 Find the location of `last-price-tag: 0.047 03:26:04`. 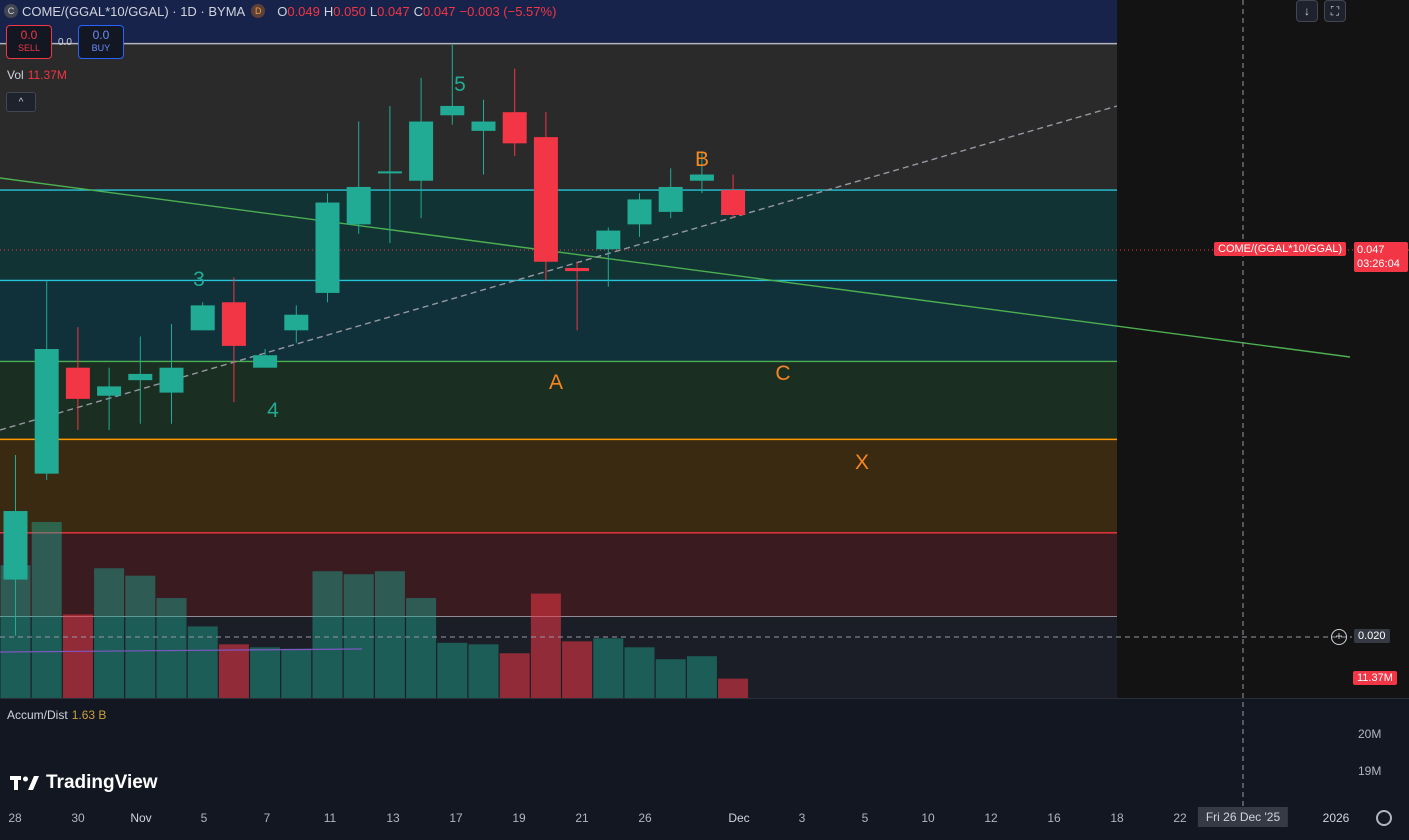

last-price-tag: 0.047 03:26:04 is located at coordinates (1381, 257).